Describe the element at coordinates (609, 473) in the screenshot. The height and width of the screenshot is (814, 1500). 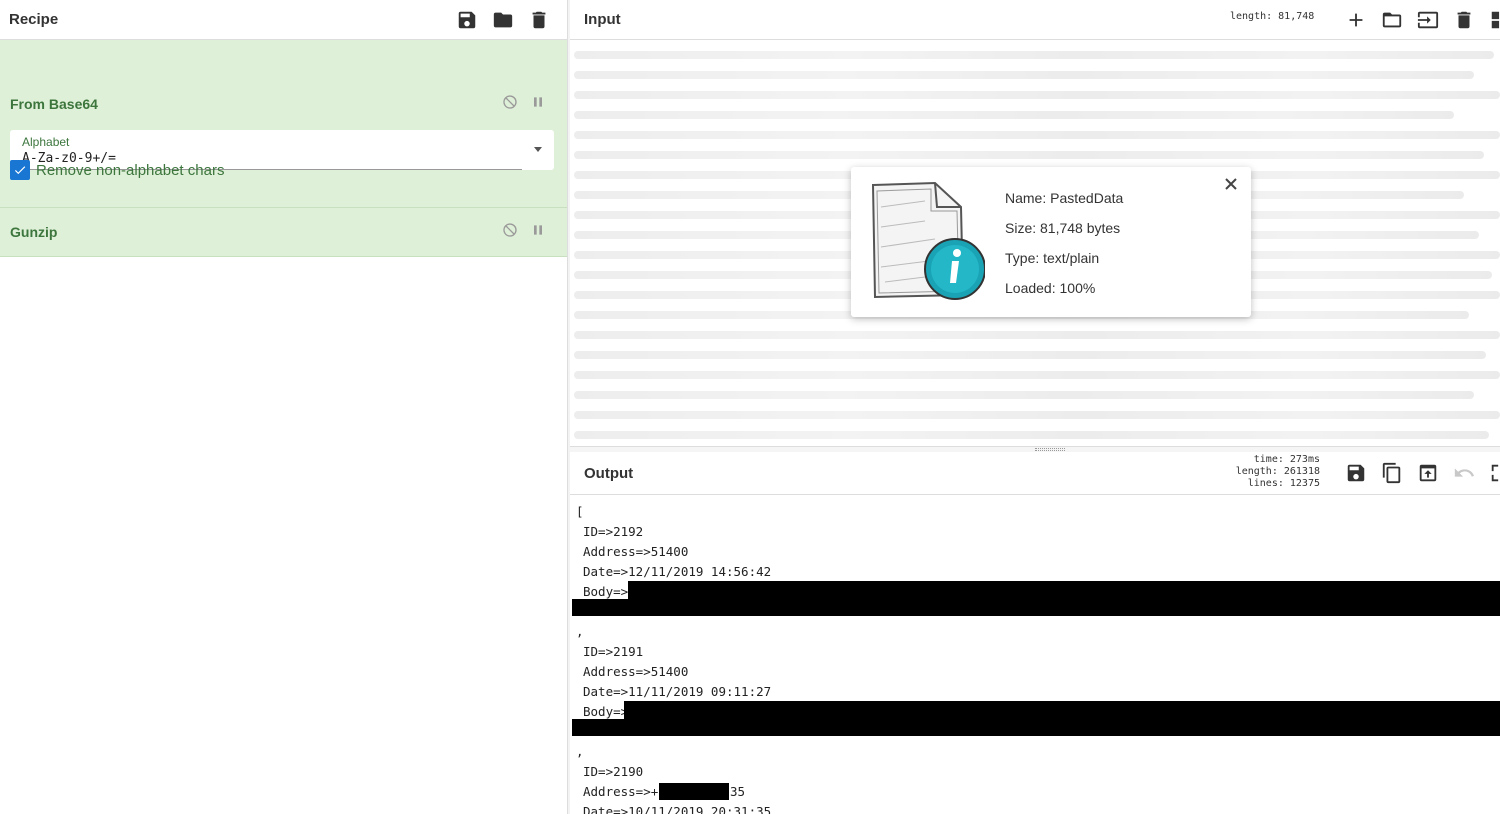
I see `output-title: Output` at that location.